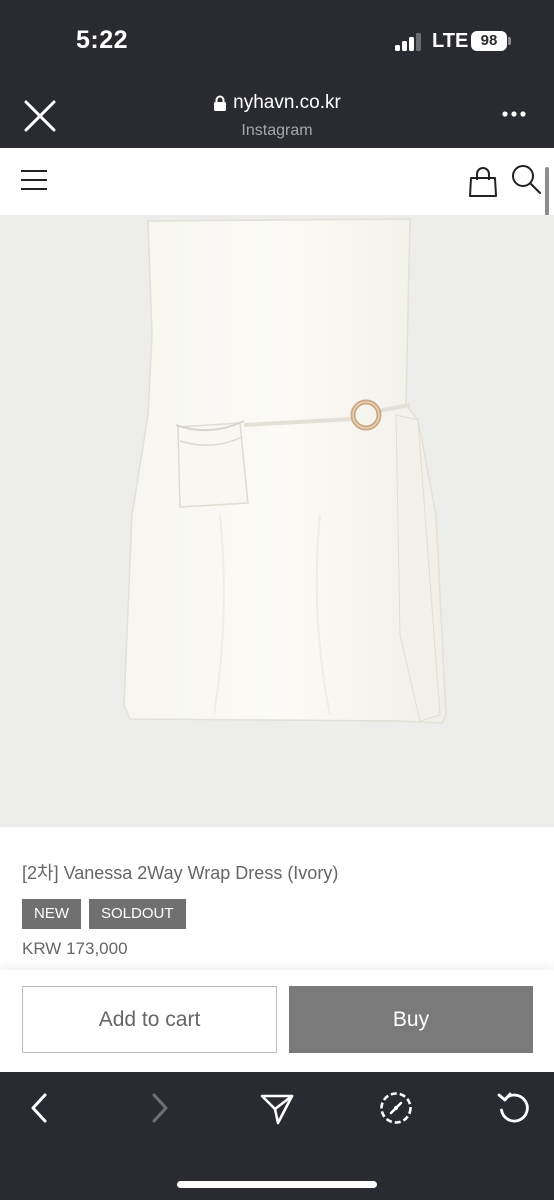 This screenshot has width=554, height=1200. Describe the element at coordinates (411, 1019) in the screenshot. I see `buy-button: Buy` at that location.